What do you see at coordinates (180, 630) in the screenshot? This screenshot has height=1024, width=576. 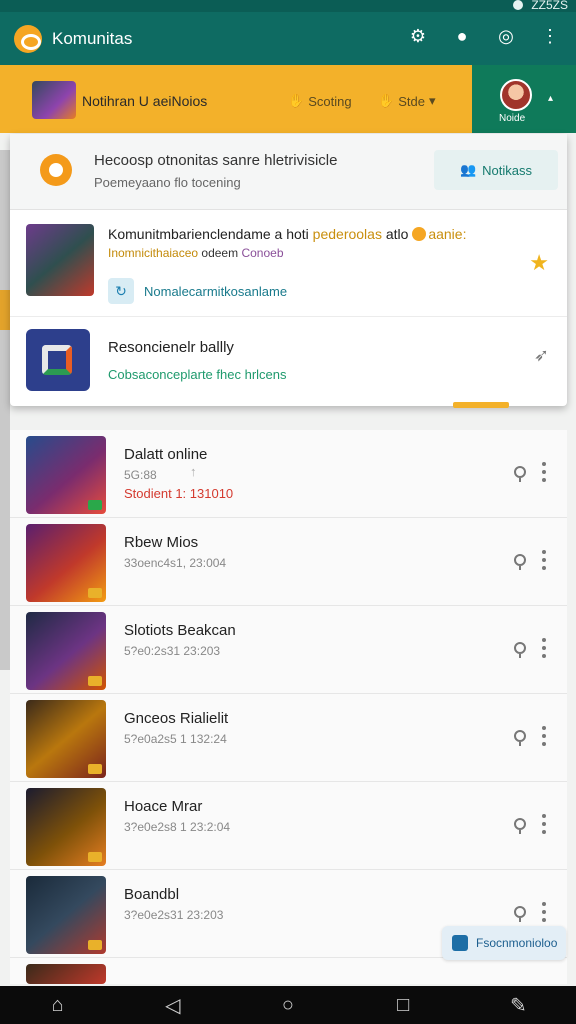 I see `item-title: Slotiots Beakcan` at bounding box center [180, 630].